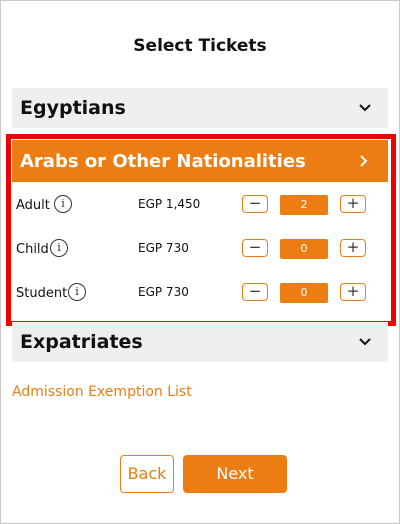 This screenshot has width=400, height=524. What do you see at coordinates (81, 342) in the screenshot?
I see `accordion-expatriates-label: Expatriates` at bounding box center [81, 342].